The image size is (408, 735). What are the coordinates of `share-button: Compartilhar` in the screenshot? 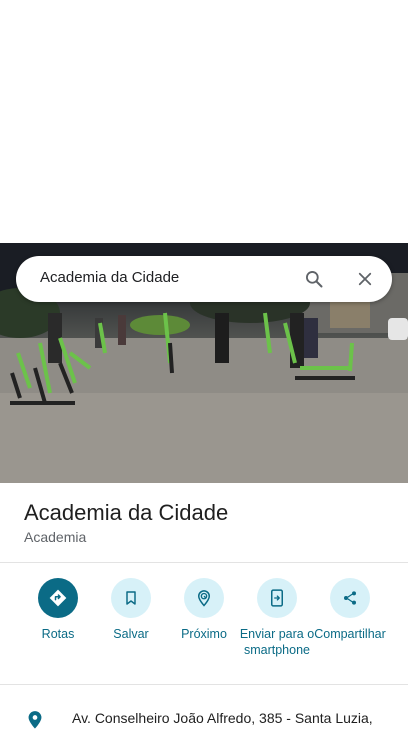 It's located at (350, 610).